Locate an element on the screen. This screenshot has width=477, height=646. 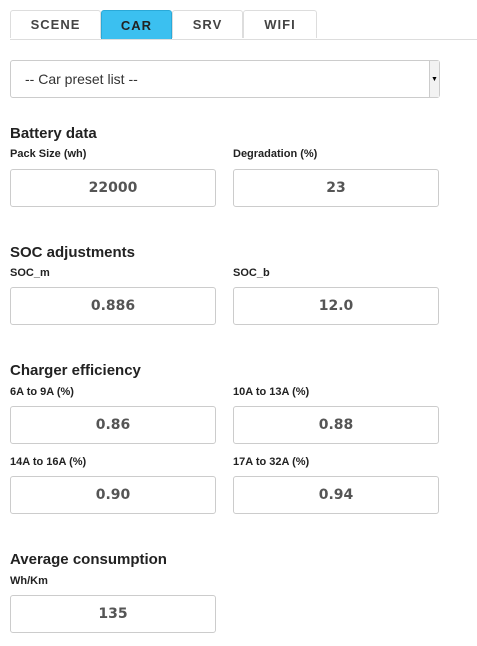
tab-bar: SCENE CAR SRV WIFI is located at coordinates (243, 25).